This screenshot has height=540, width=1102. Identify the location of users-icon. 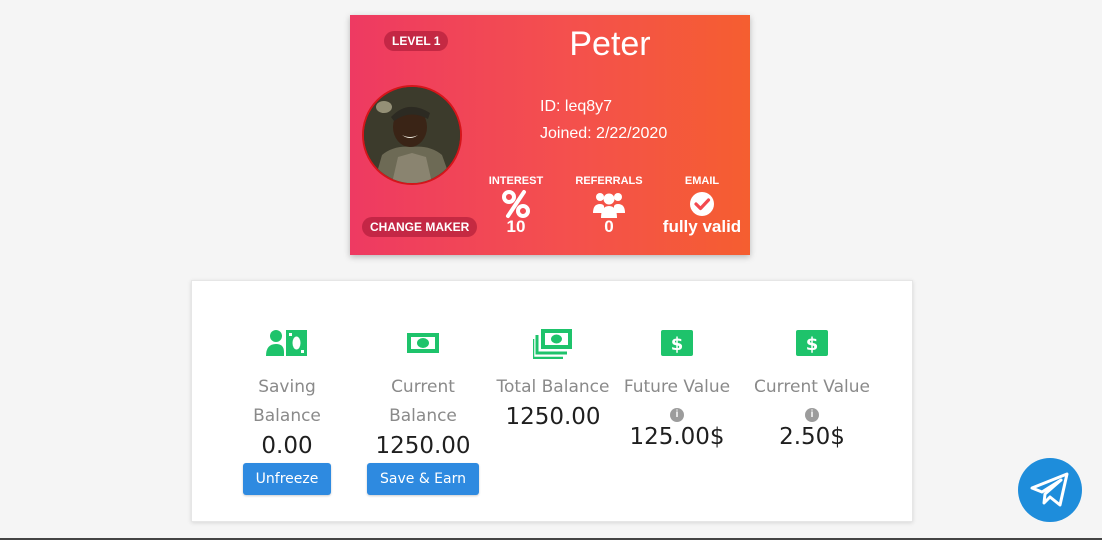
(609, 204).